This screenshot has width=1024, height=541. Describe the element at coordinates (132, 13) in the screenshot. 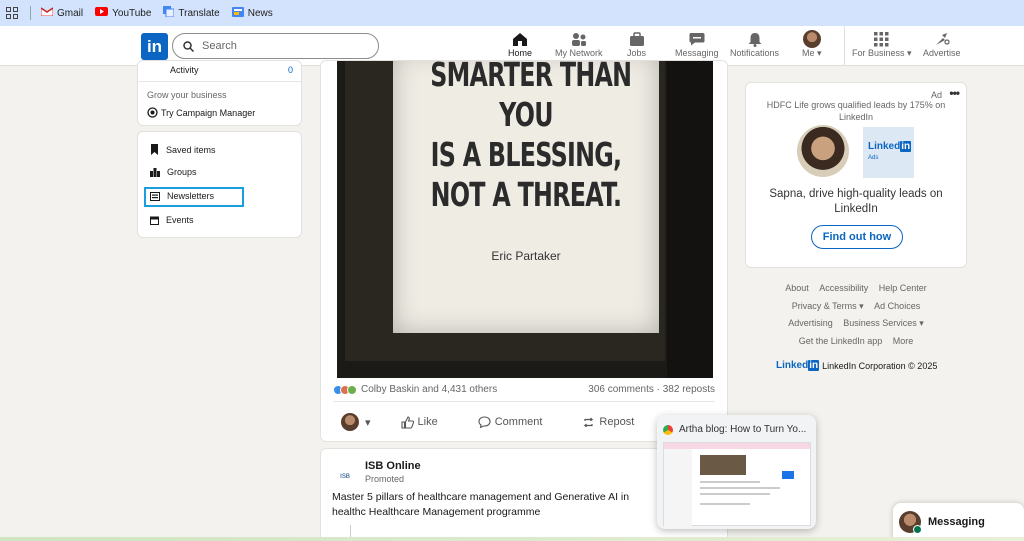

I see `bookmark-label: YouTube` at that location.